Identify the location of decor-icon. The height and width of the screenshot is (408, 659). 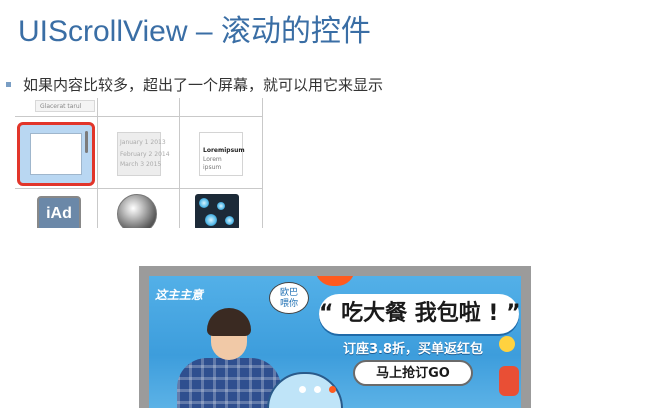
(506, 371).